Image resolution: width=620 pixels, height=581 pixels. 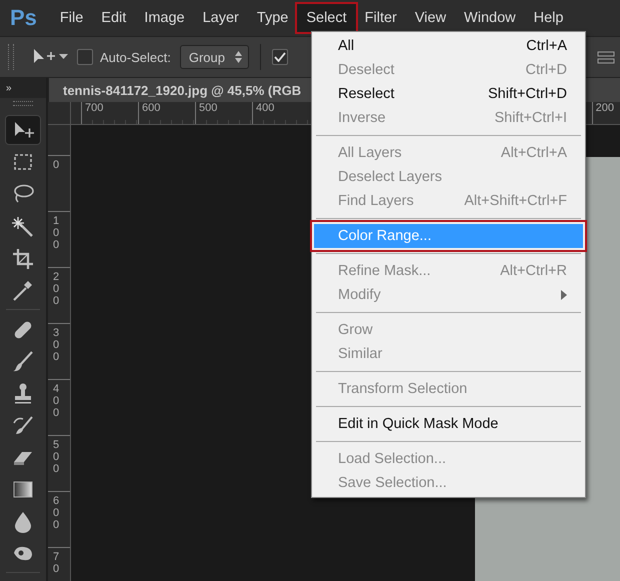 What do you see at coordinates (56, 563) in the screenshot?
I see `ruler-label: 70` at bounding box center [56, 563].